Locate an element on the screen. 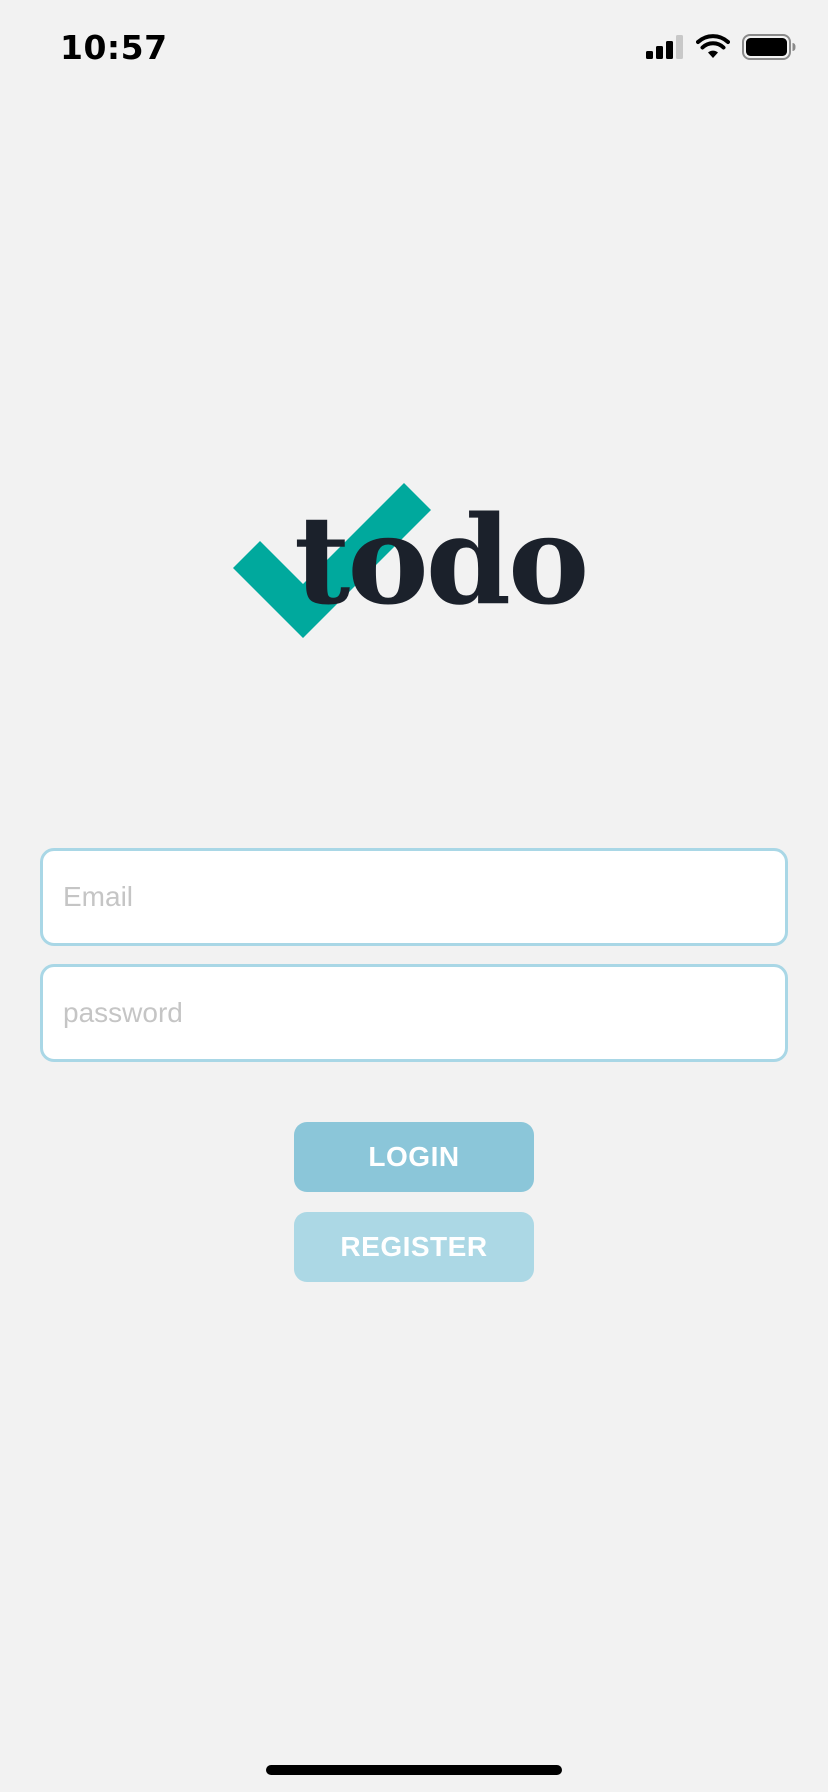  battery-icon is located at coordinates (769, 49).